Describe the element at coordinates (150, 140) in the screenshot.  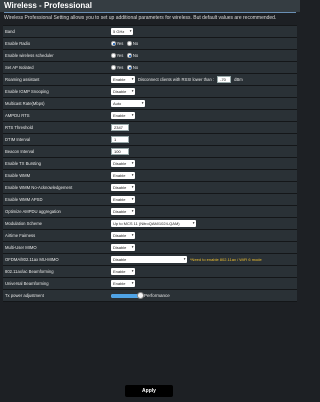
I see `settings-row-dtim-interval: DTIM Interval 1` at that location.